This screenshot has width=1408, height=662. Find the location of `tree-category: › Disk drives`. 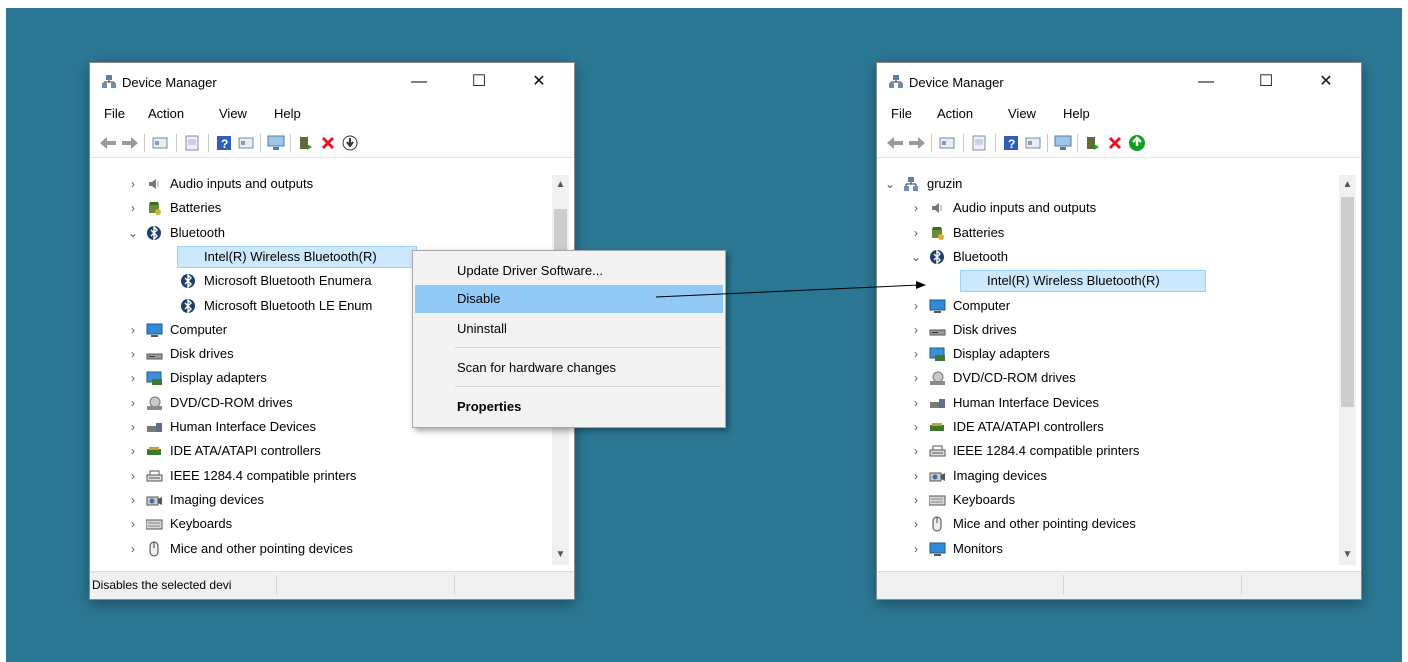

tree-category: › Disk drives is located at coordinates (1109, 330).